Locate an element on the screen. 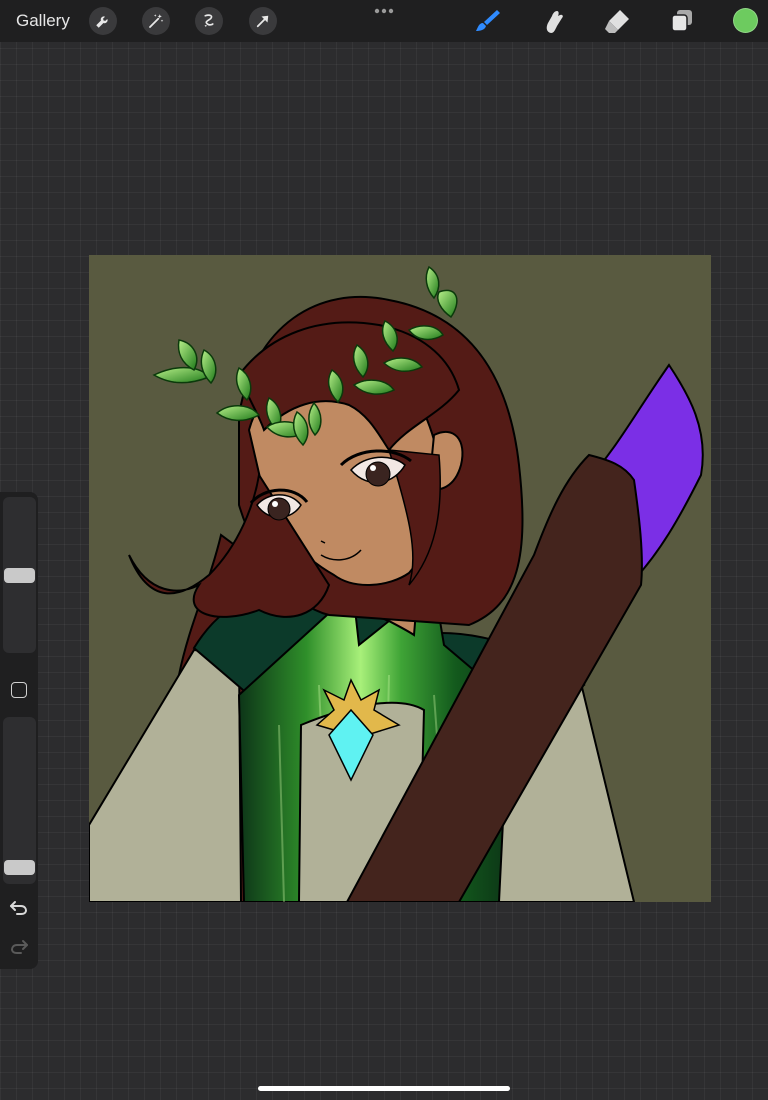 This screenshot has height=1100, width=768. brush-tool-button is located at coordinates (488, 21).